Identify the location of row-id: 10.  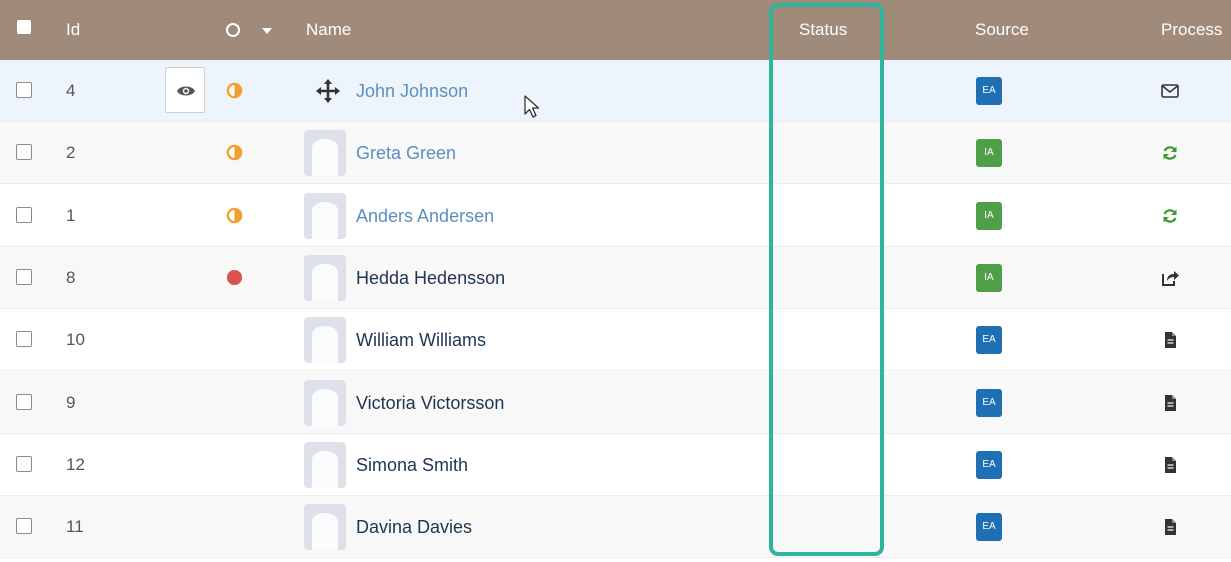
(75, 339).